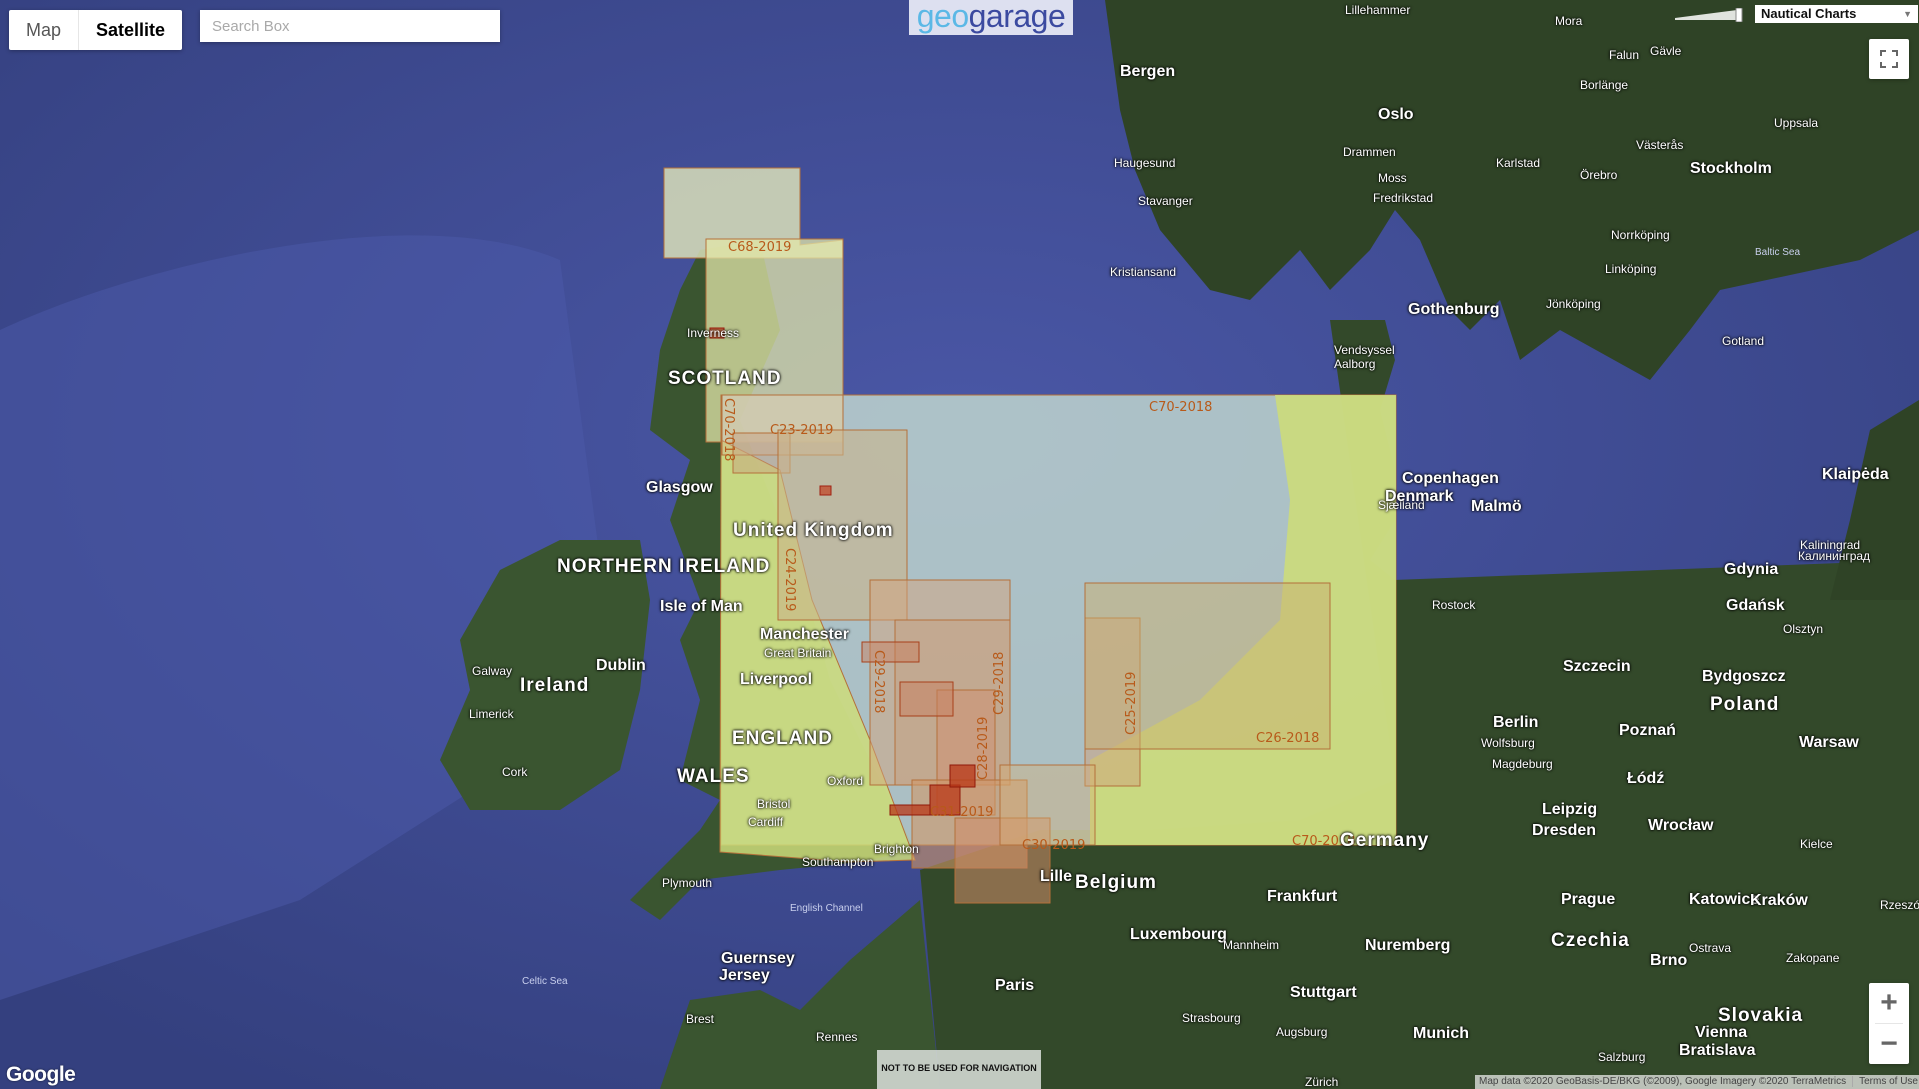 Image resolution: width=1919 pixels, height=1089 pixels. Describe the element at coordinates (491, 714) in the screenshot. I see `place-label: Limerick` at that location.